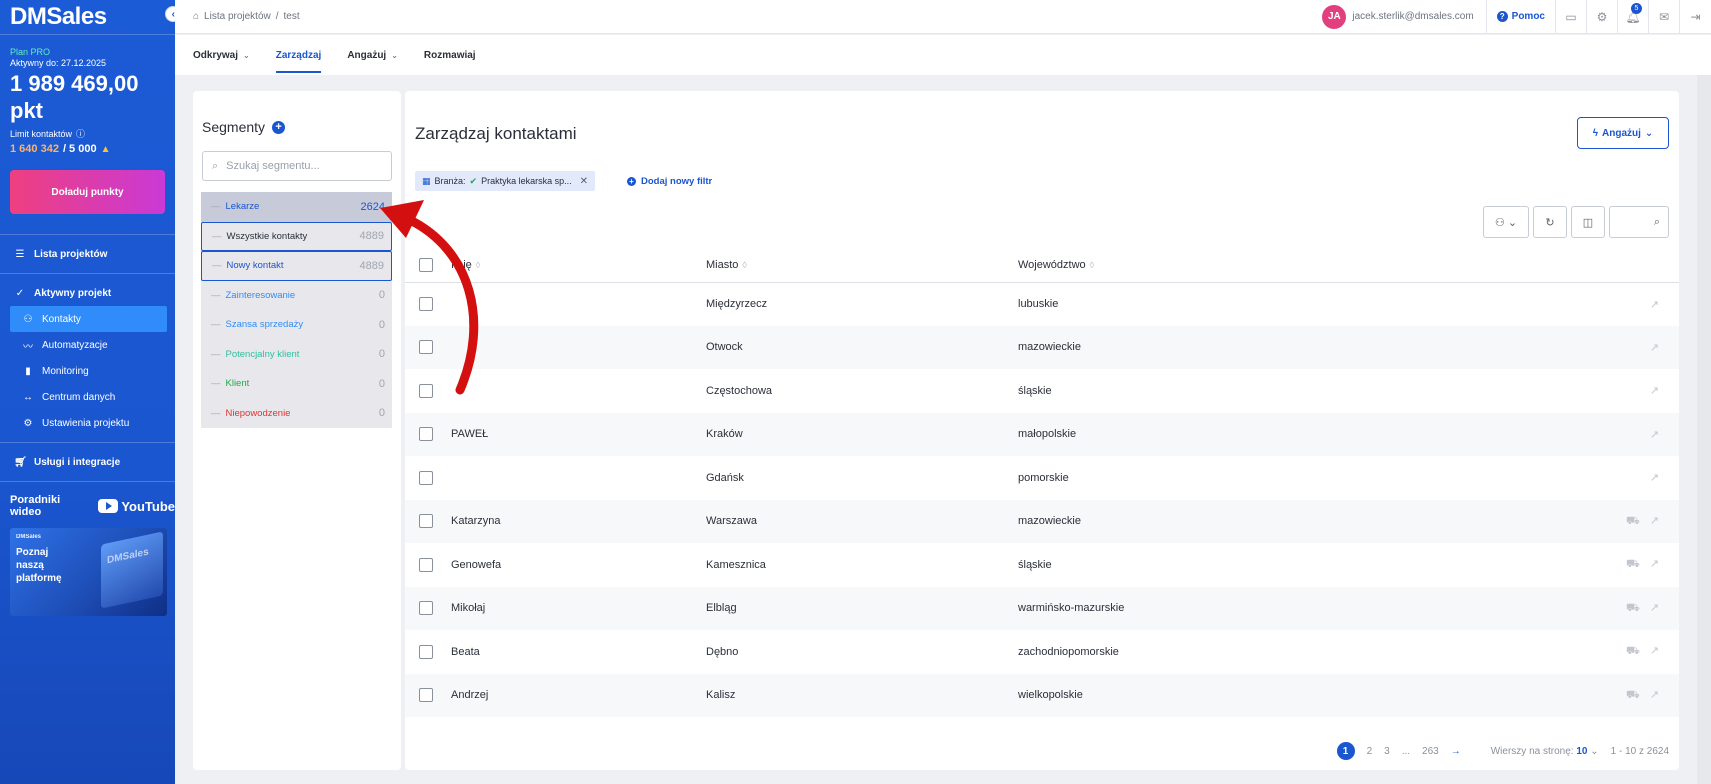 This screenshot has width=1711, height=784. Describe the element at coordinates (1370, 751) in the screenshot. I see `page-link: 2` at that location.